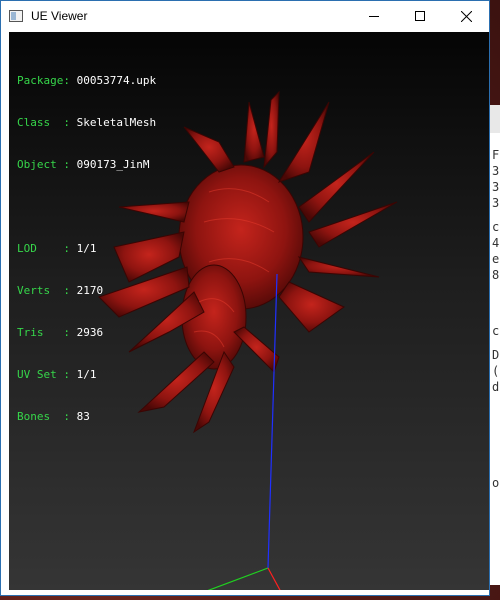  I want to click on window-title: UE Viewer, so click(59, 16).